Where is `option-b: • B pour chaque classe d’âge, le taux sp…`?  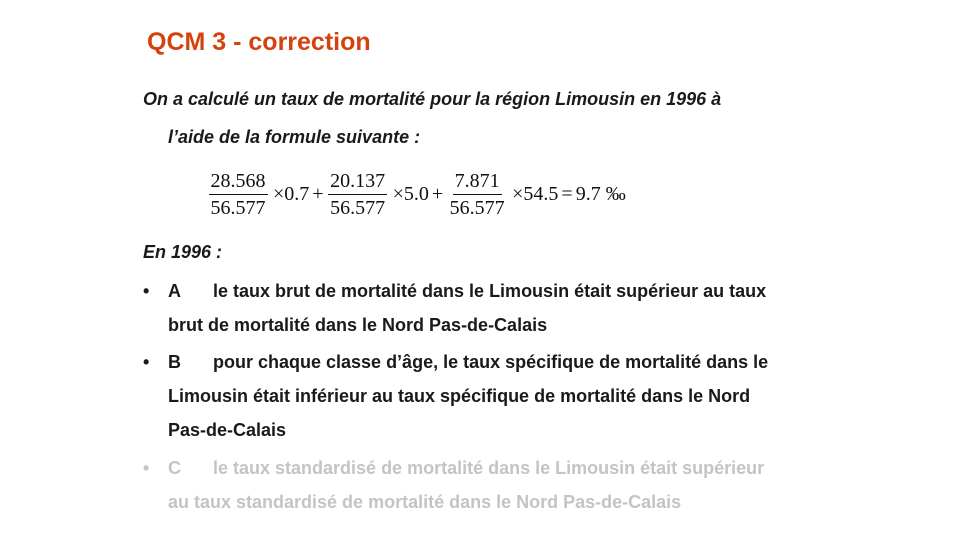 option-b: • B pour chaque classe d’âge, le taux sp… is located at coordinates (455, 396).